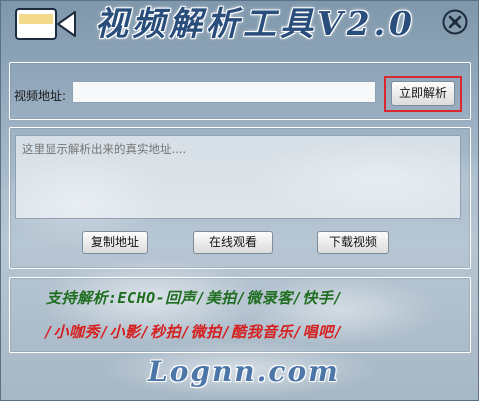 Image resolution: width=479 pixels, height=401 pixels. I want to click on supported-sites-line-1: 支持解析:ECHO-回声/美拍/微录客/快手/, so click(194, 297).